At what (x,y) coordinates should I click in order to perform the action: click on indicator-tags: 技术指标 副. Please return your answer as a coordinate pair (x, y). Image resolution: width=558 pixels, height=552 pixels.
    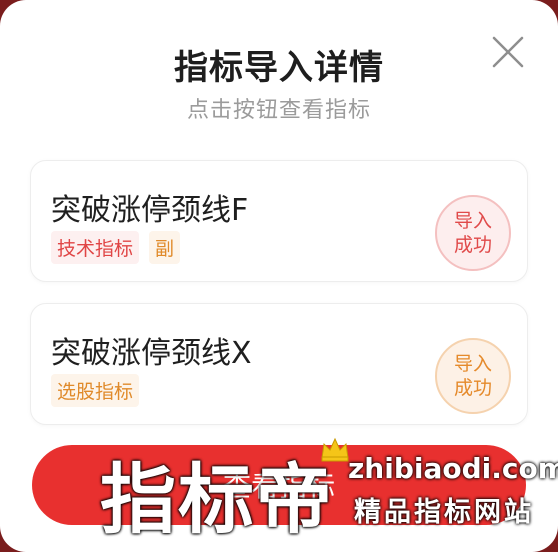
    Looking at the image, I should click on (116, 247).